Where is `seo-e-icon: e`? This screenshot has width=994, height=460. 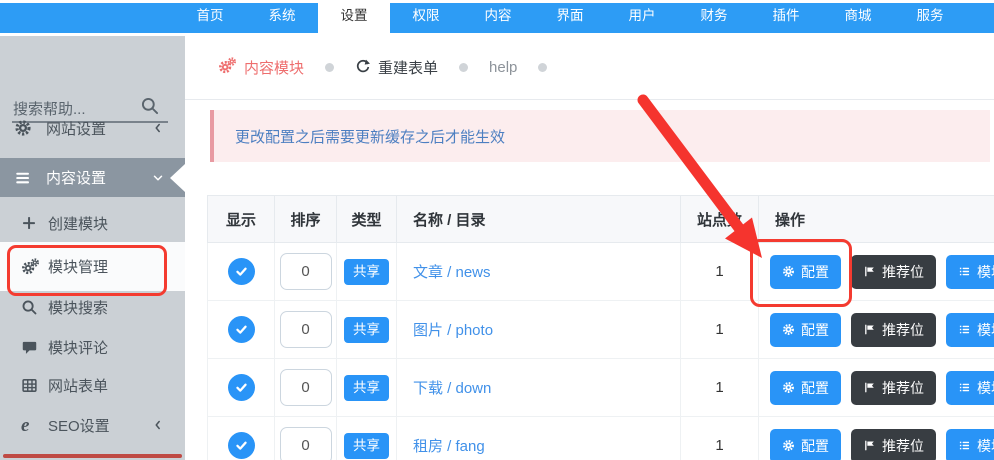 seo-e-icon: e is located at coordinates (25, 425).